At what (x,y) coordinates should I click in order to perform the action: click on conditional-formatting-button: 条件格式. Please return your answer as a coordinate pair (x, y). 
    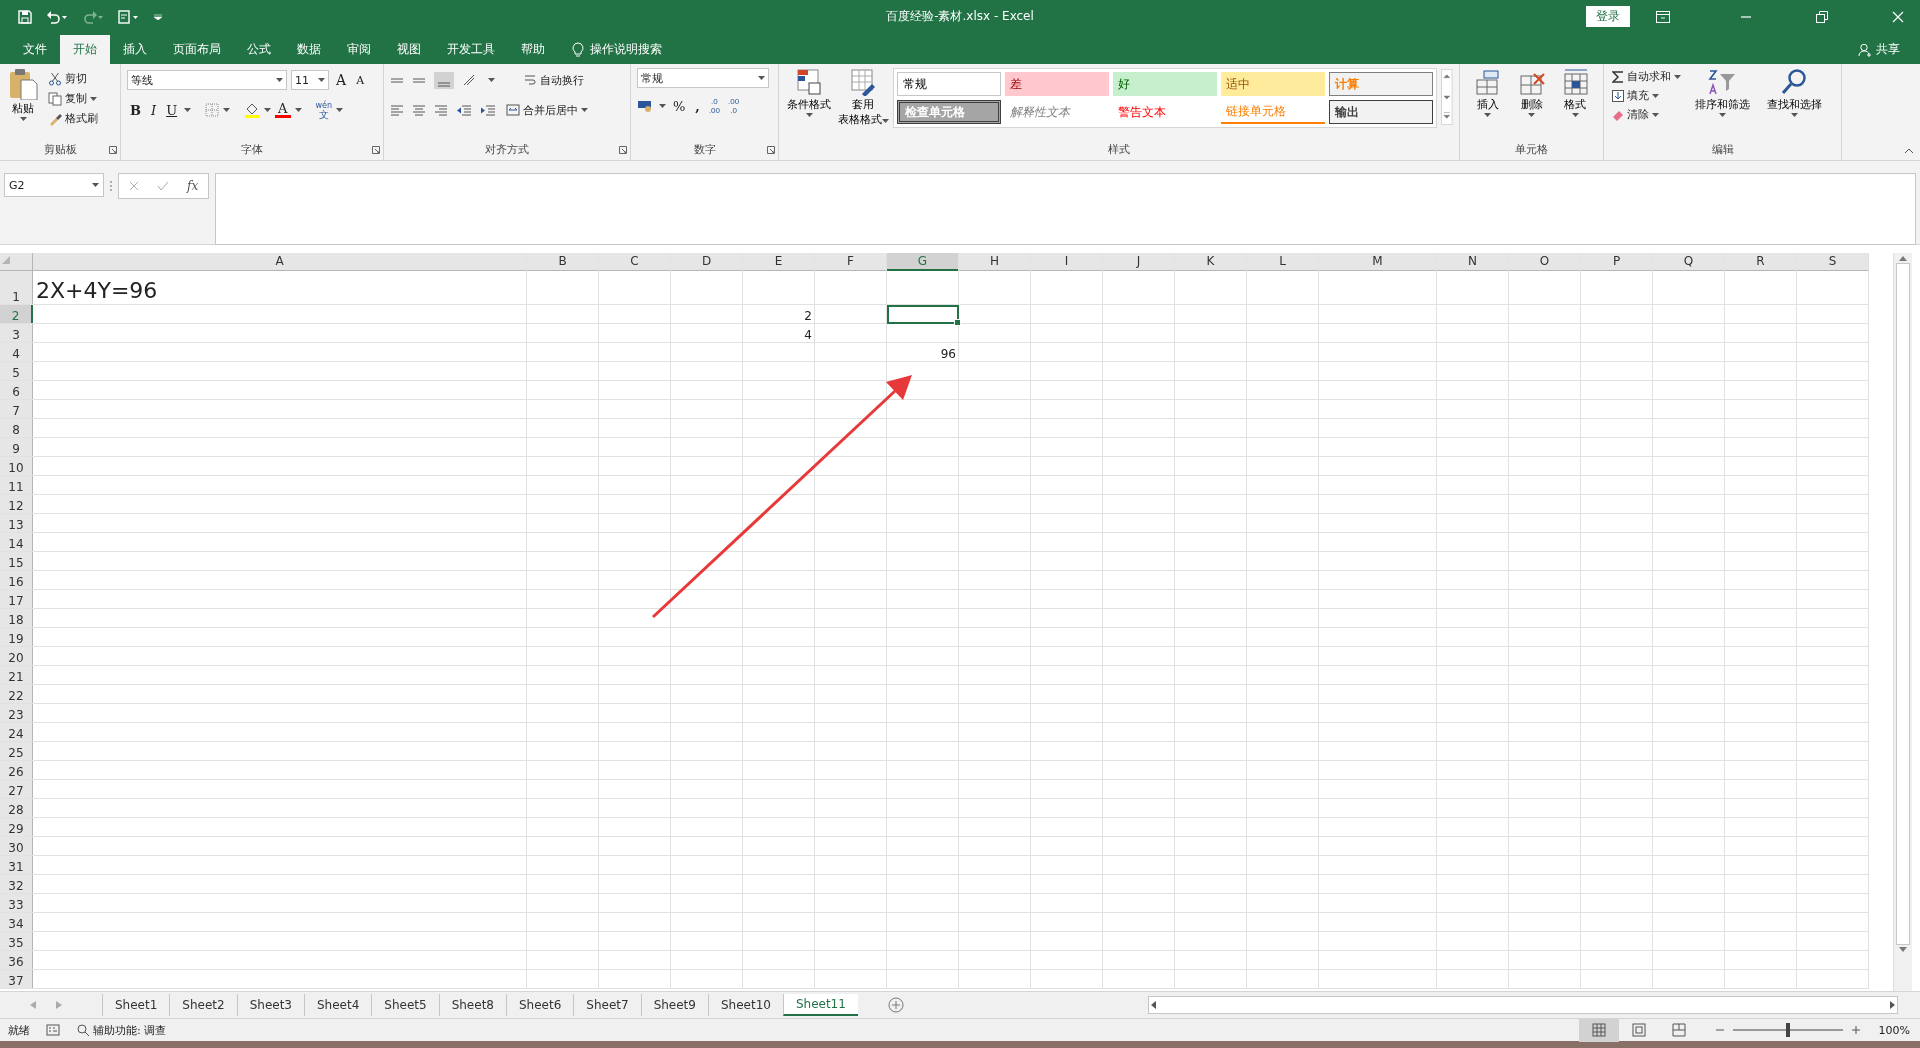
    Looking at the image, I should click on (809, 105).